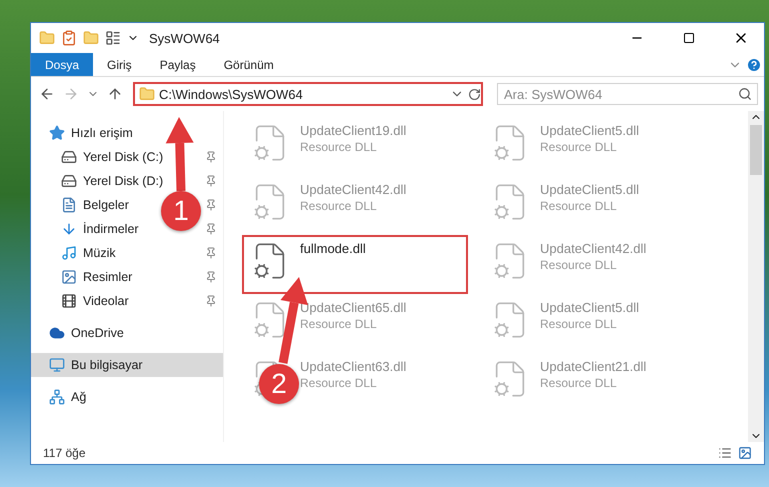 This screenshot has height=487, width=769. What do you see at coordinates (96, 277) in the screenshot?
I see `sidebar-item: Resimler` at bounding box center [96, 277].